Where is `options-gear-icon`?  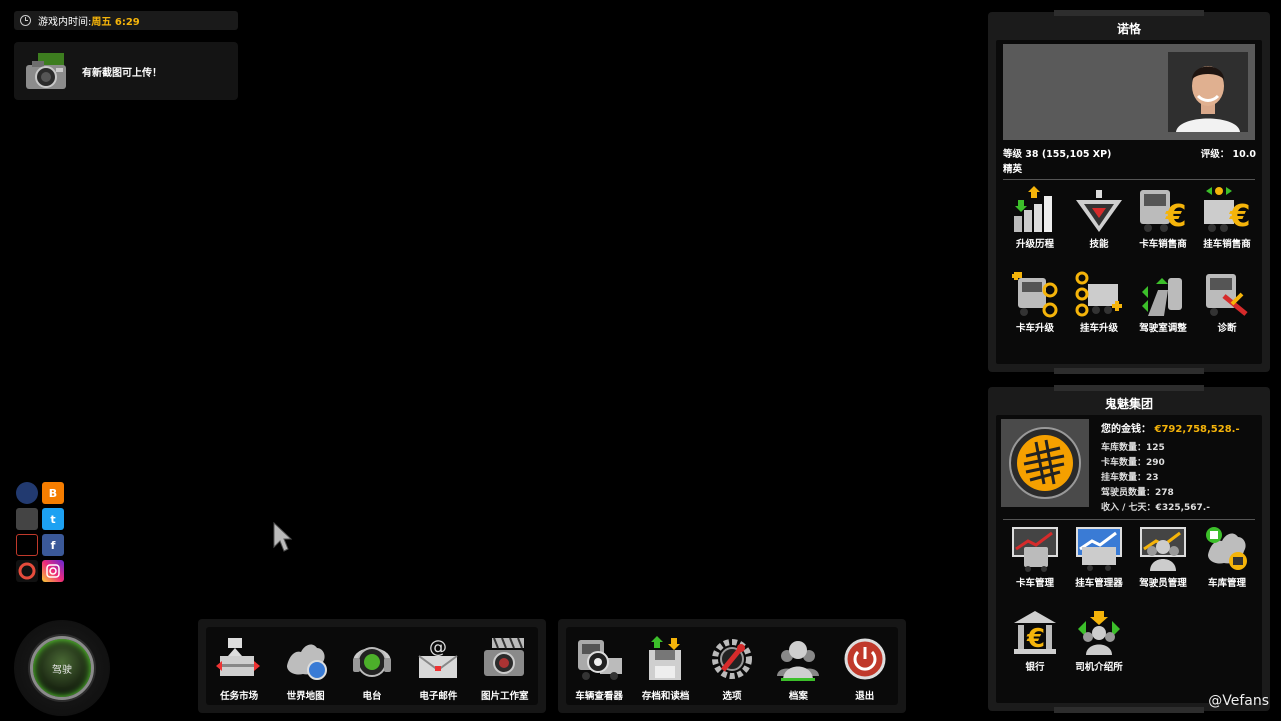
options-gear-icon is located at coordinates (732, 659).